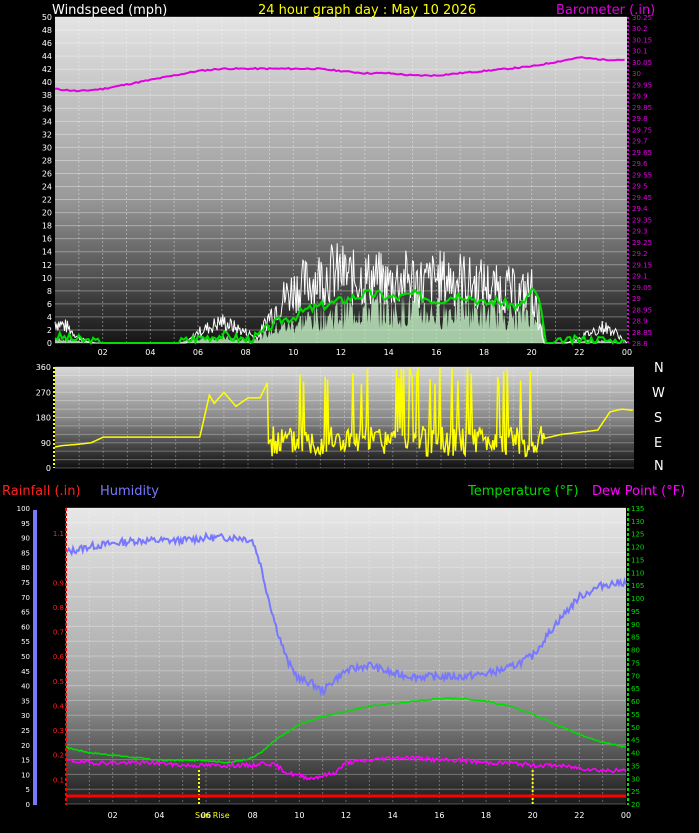 The image size is (699, 833). Describe the element at coordinates (659, 466) in the screenshot. I see `compass-north-bottom: N` at that location.